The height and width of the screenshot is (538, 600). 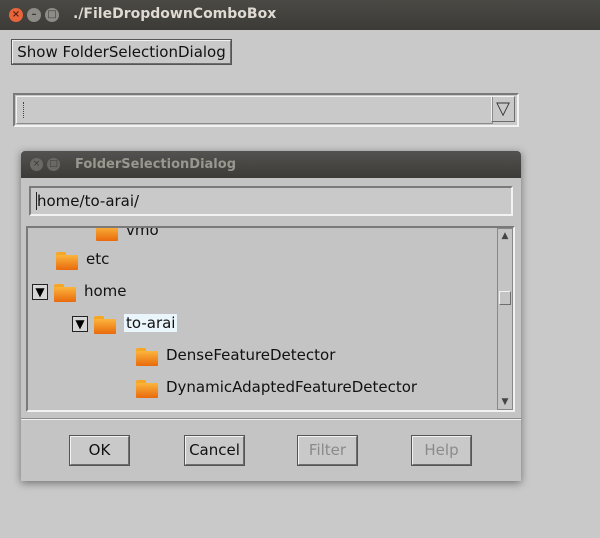 I want to click on tree-item-label: DynamicAdaptedFeatureDetector, so click(x=292, y=387).